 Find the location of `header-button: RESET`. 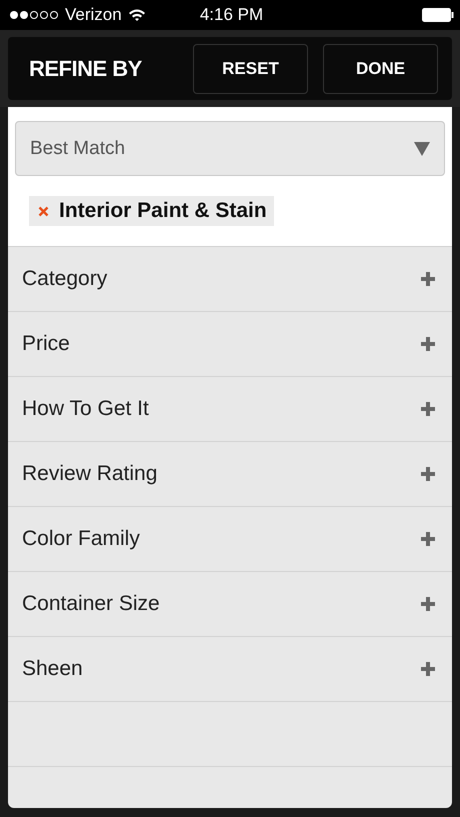

header-button: RESET is located at coordinates (250, 69).